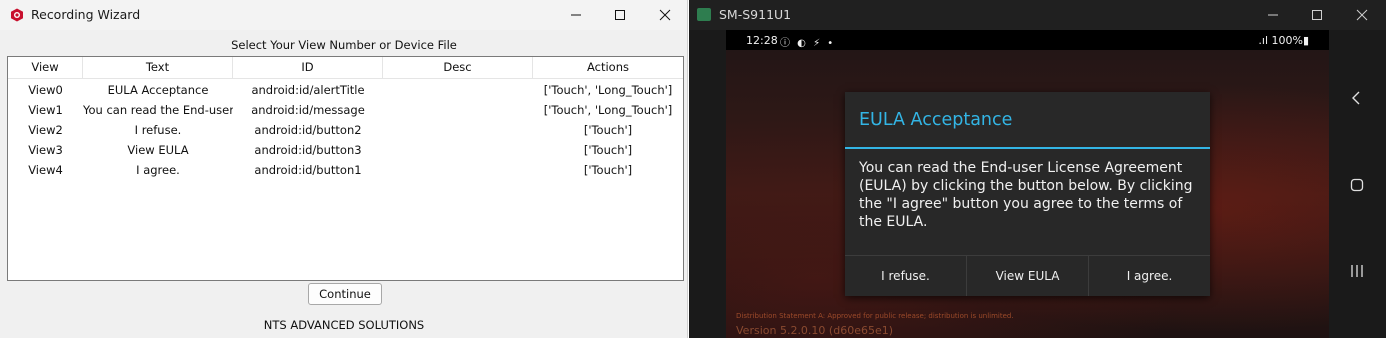 Image resolution: width=1386 pixels, height=338 pixels. What do you see at coordinates (45, 90) in the screenshot?
I see `cell-view: View0` at bounding box center [45, 90].